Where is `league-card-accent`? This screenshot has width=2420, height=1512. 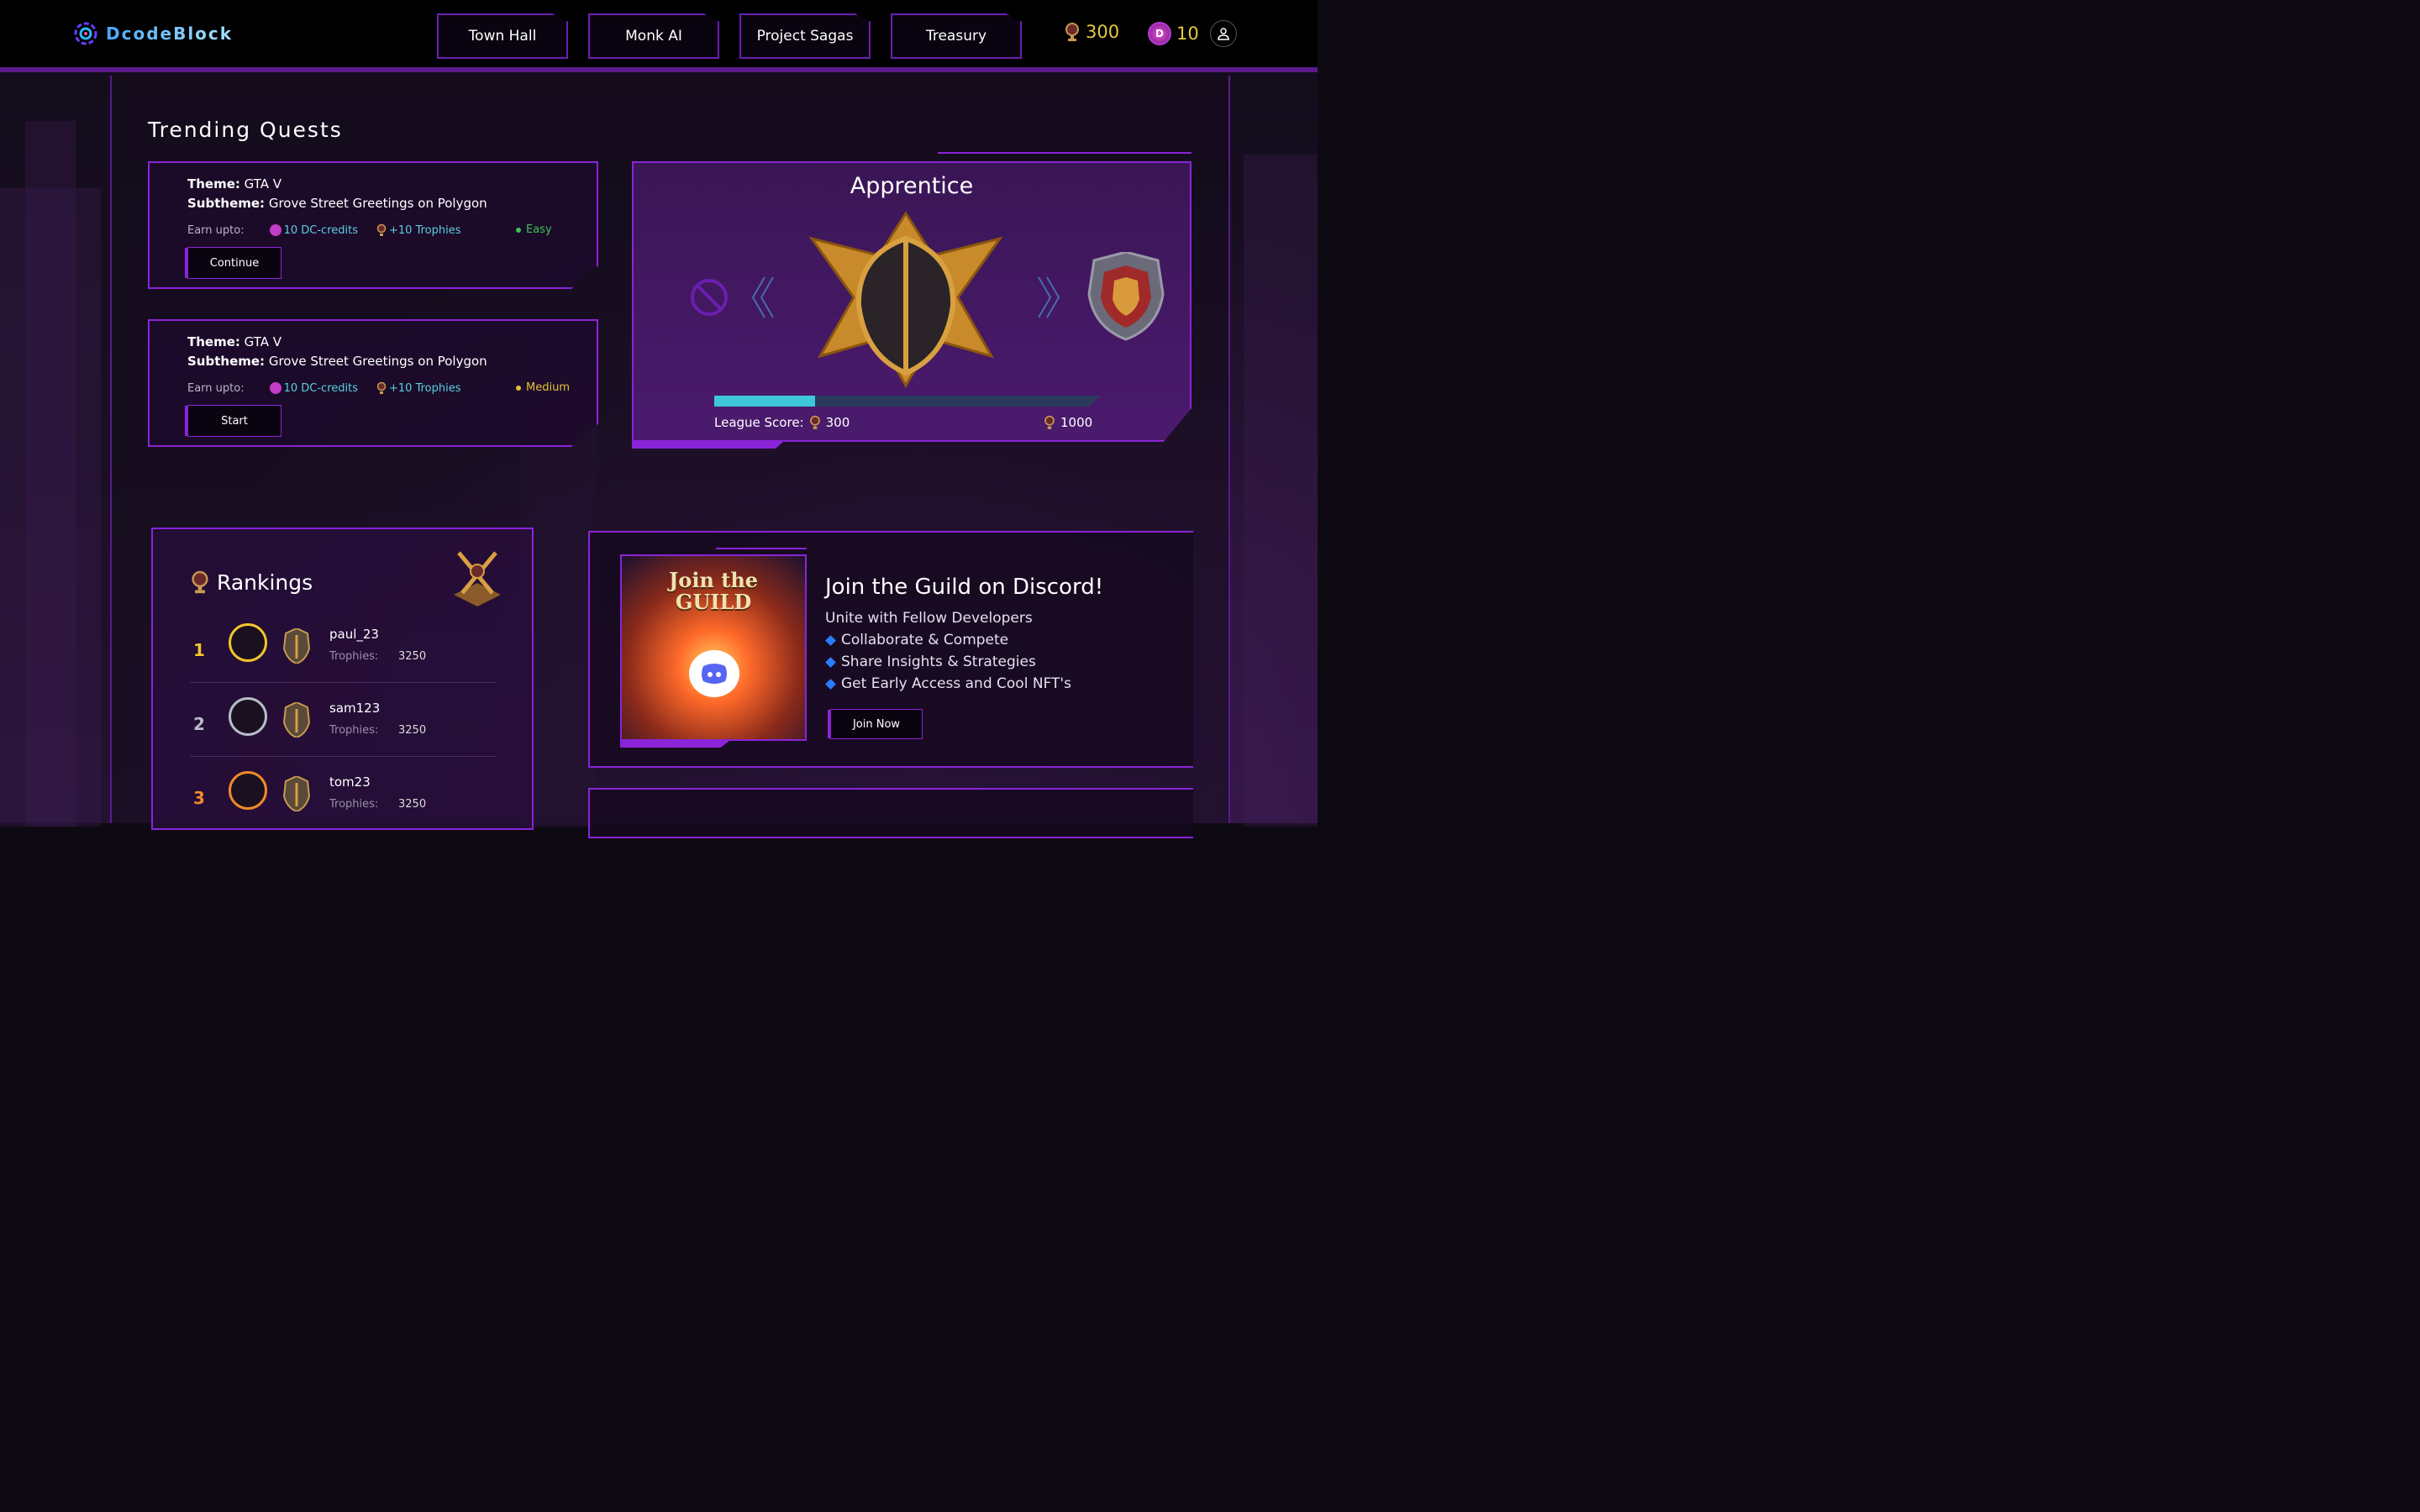
league-card-accent is located at coordinates (1065, 153).